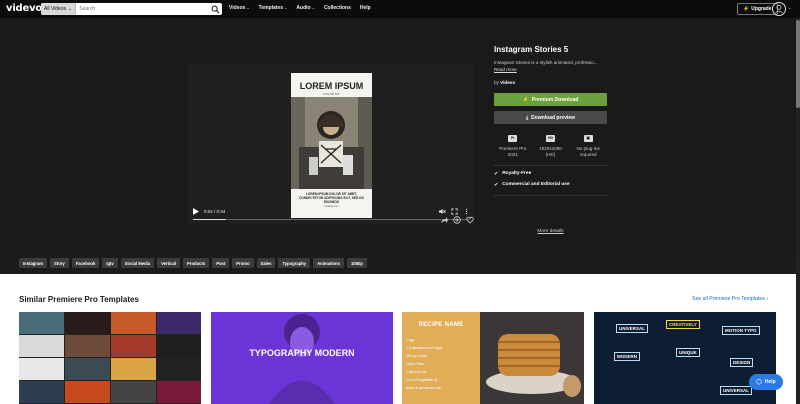 The height and width of the screenshot is (404, 800). I want to click on help-label: Help, so click(770, 382).